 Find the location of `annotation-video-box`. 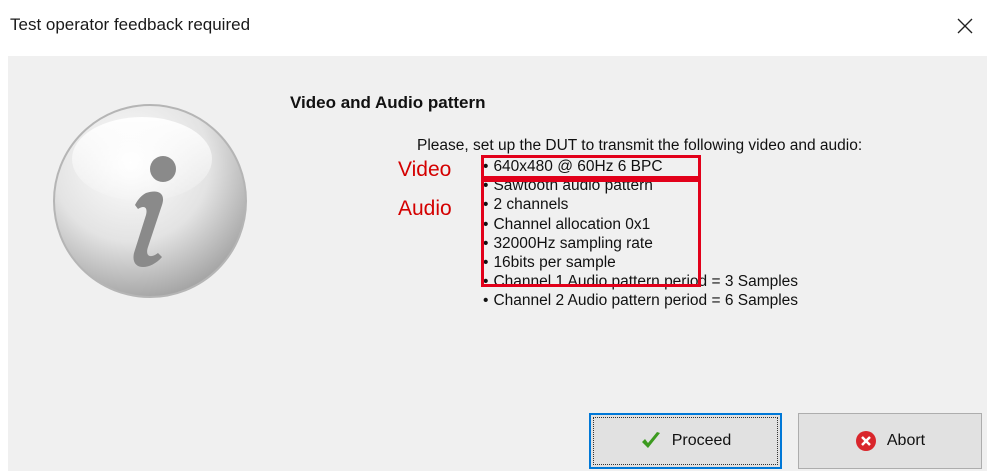

annotation-video-box is located at coordinates (591, 167).